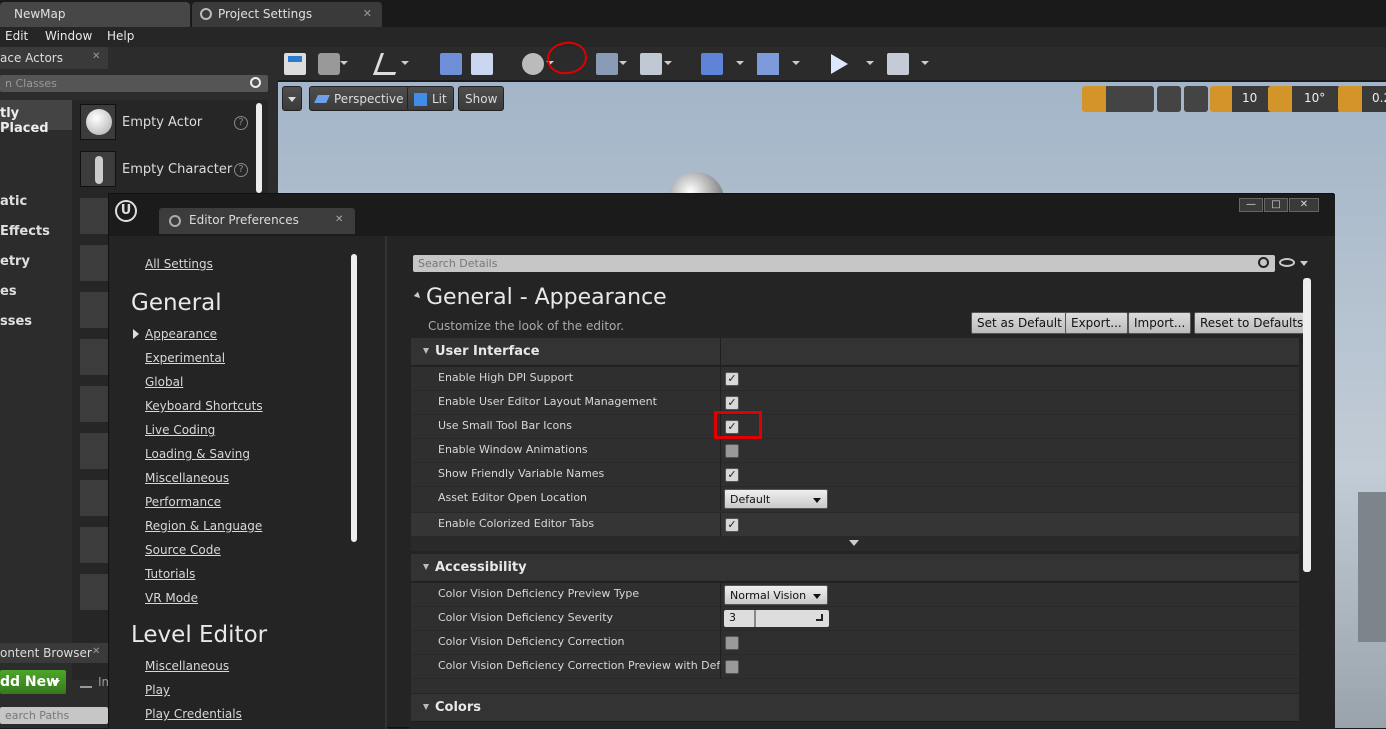  What do you see at coordinates (732, 525) in the screenshot?
I see `checkbox-colorized-tabs: ✓` at bounding box center [732, 525].